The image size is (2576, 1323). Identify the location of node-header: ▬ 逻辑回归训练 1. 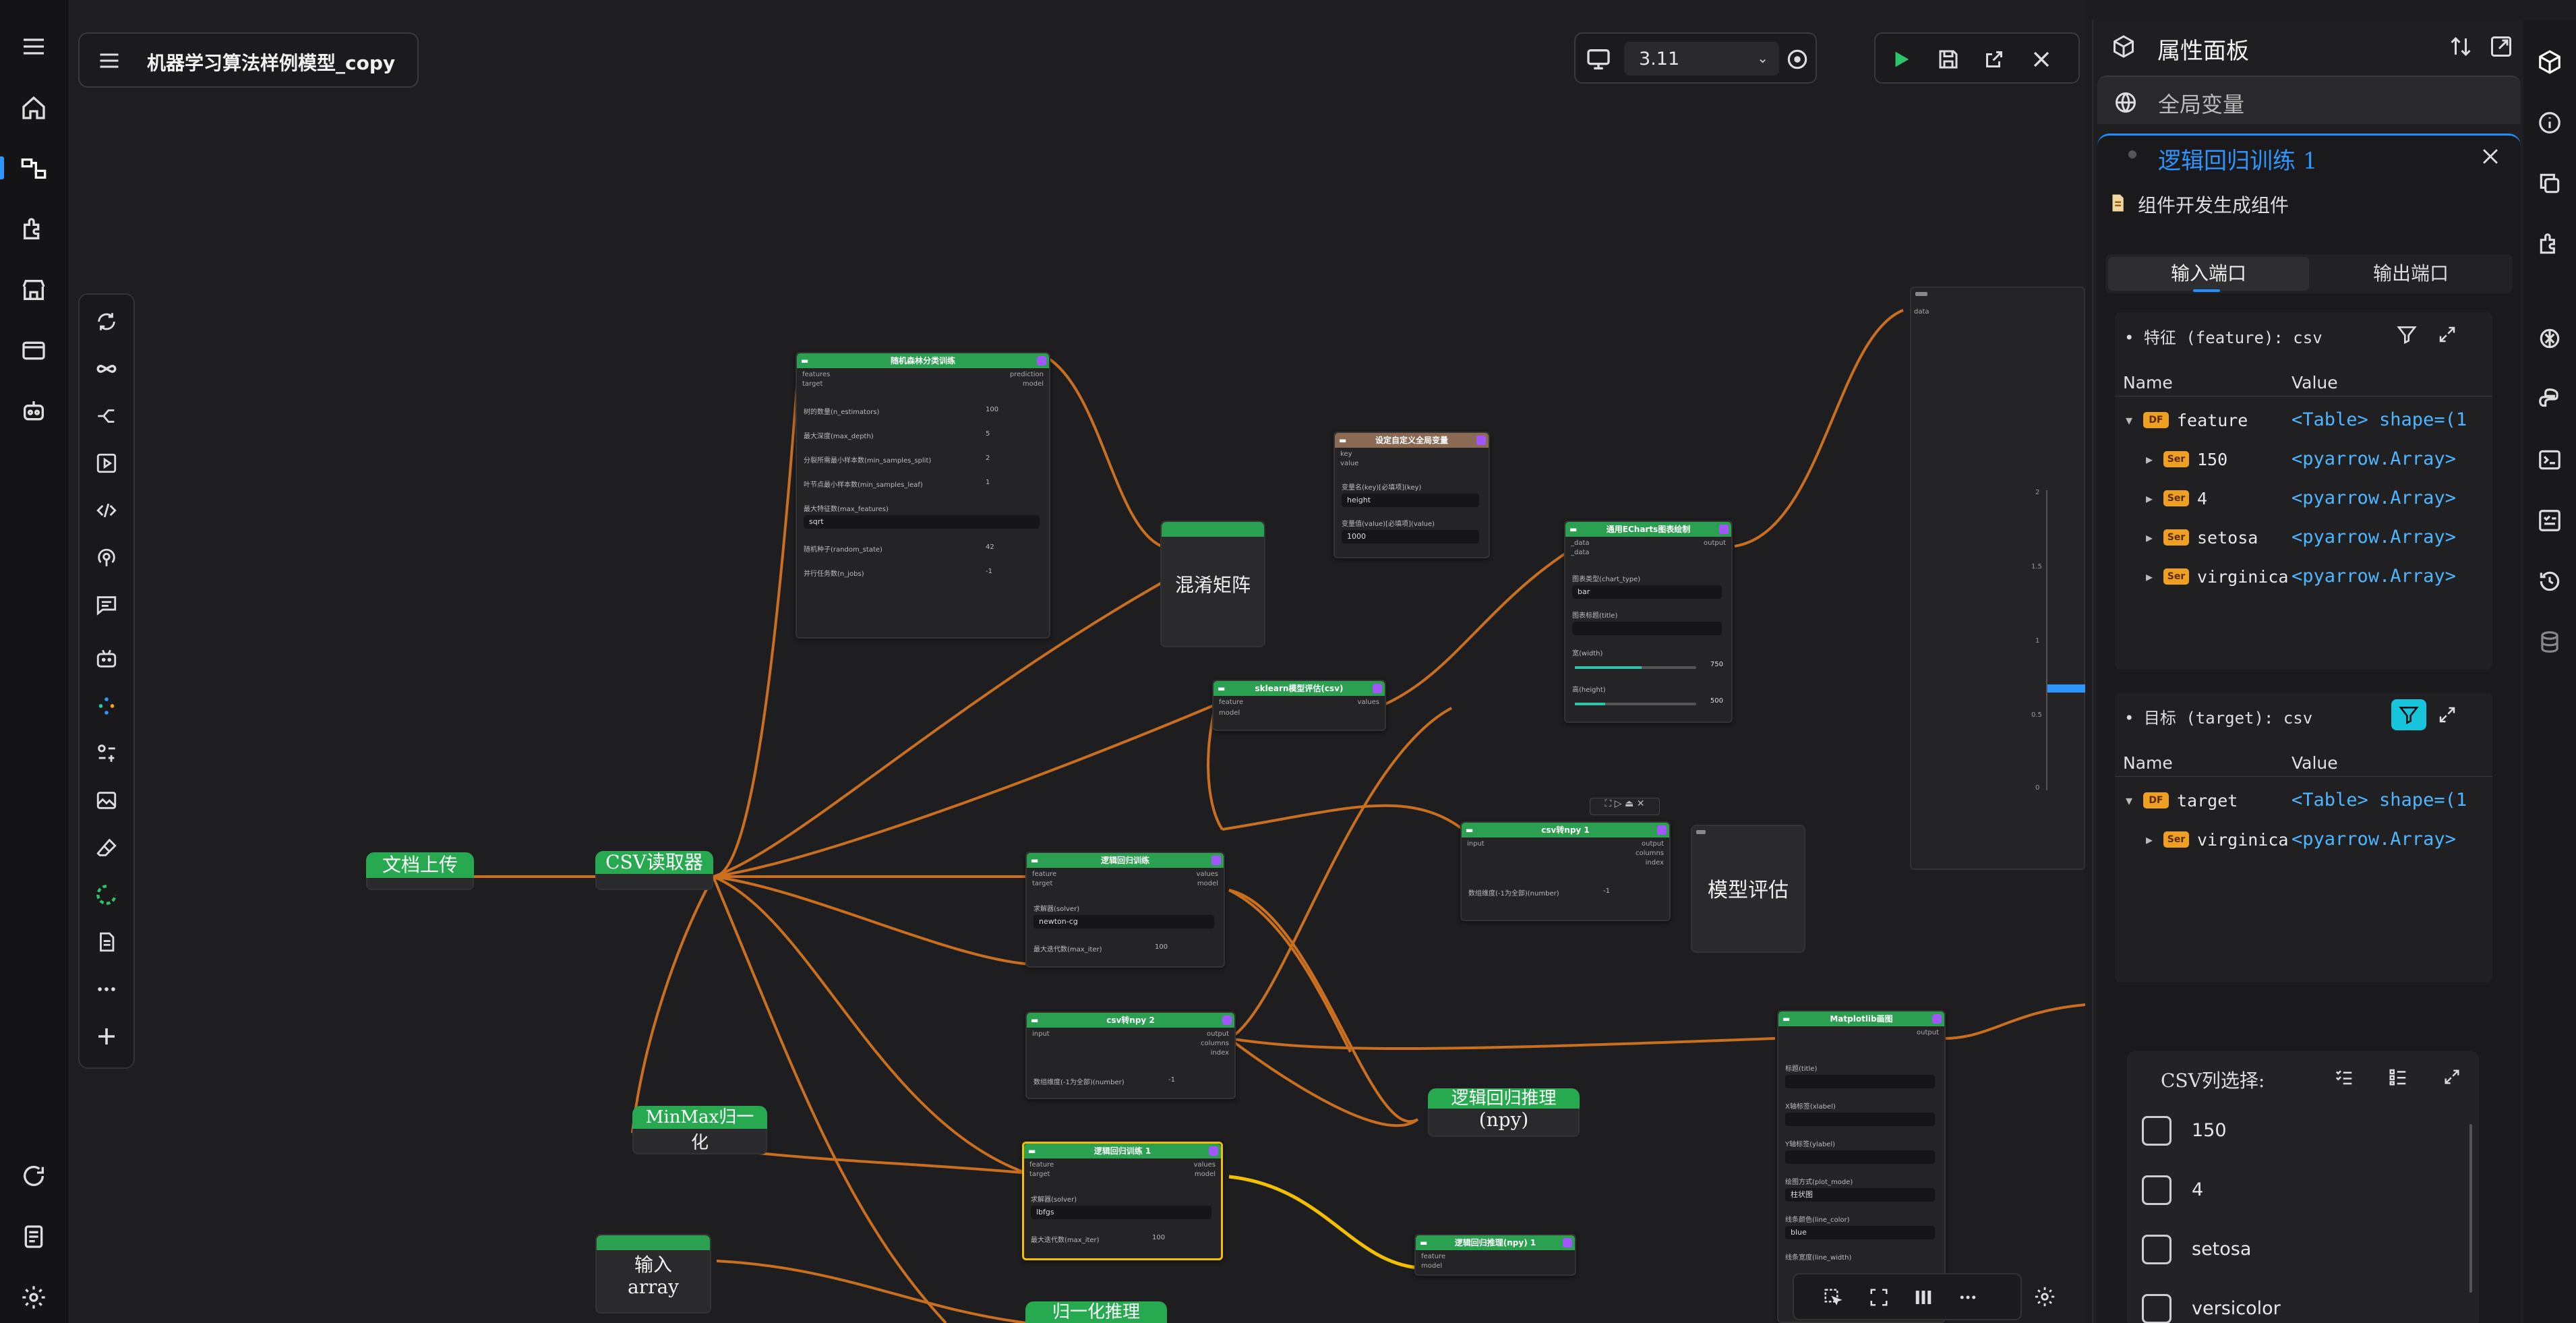
(1122, 1151).